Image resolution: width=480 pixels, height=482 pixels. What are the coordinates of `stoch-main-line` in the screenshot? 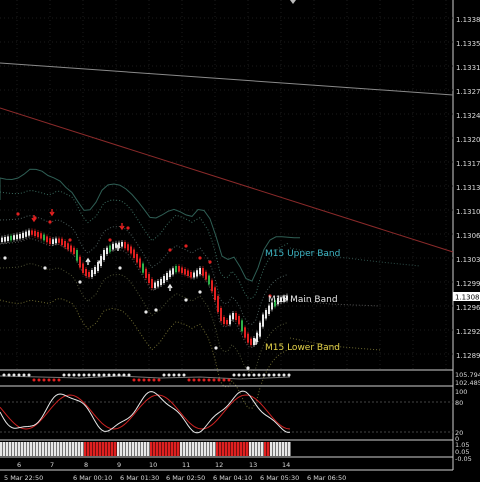 It's located at (145, 412).